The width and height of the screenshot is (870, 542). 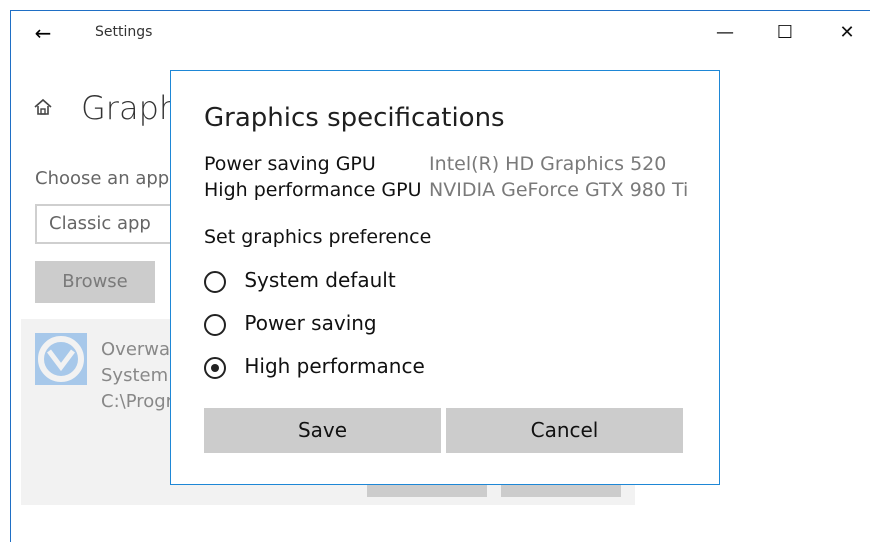 I want to click on app-name: Overwat, so click(x=139, y=349).